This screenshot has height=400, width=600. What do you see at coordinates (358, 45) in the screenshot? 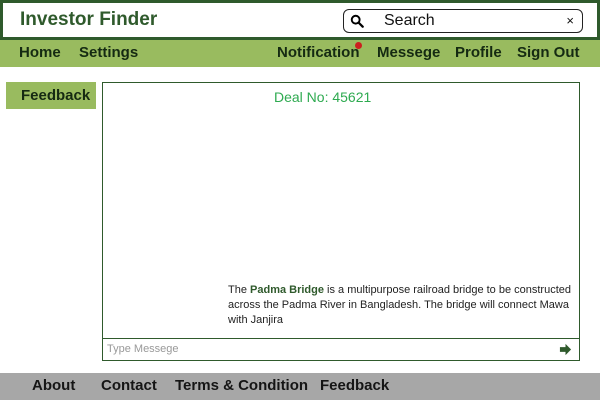
I see `notification-badge` at bounding box center [358, 45].